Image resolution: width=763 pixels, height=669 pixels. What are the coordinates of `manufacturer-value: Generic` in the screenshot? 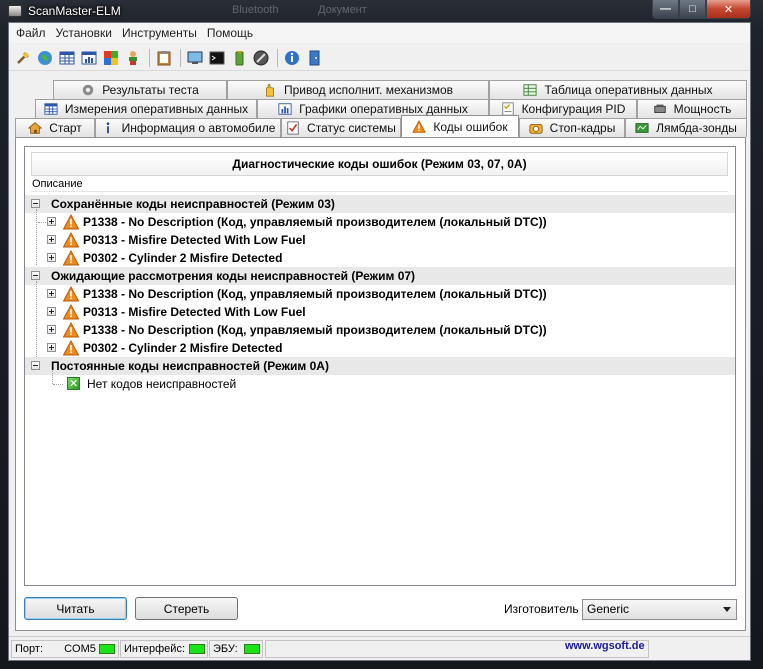 It's located at (608, 609).